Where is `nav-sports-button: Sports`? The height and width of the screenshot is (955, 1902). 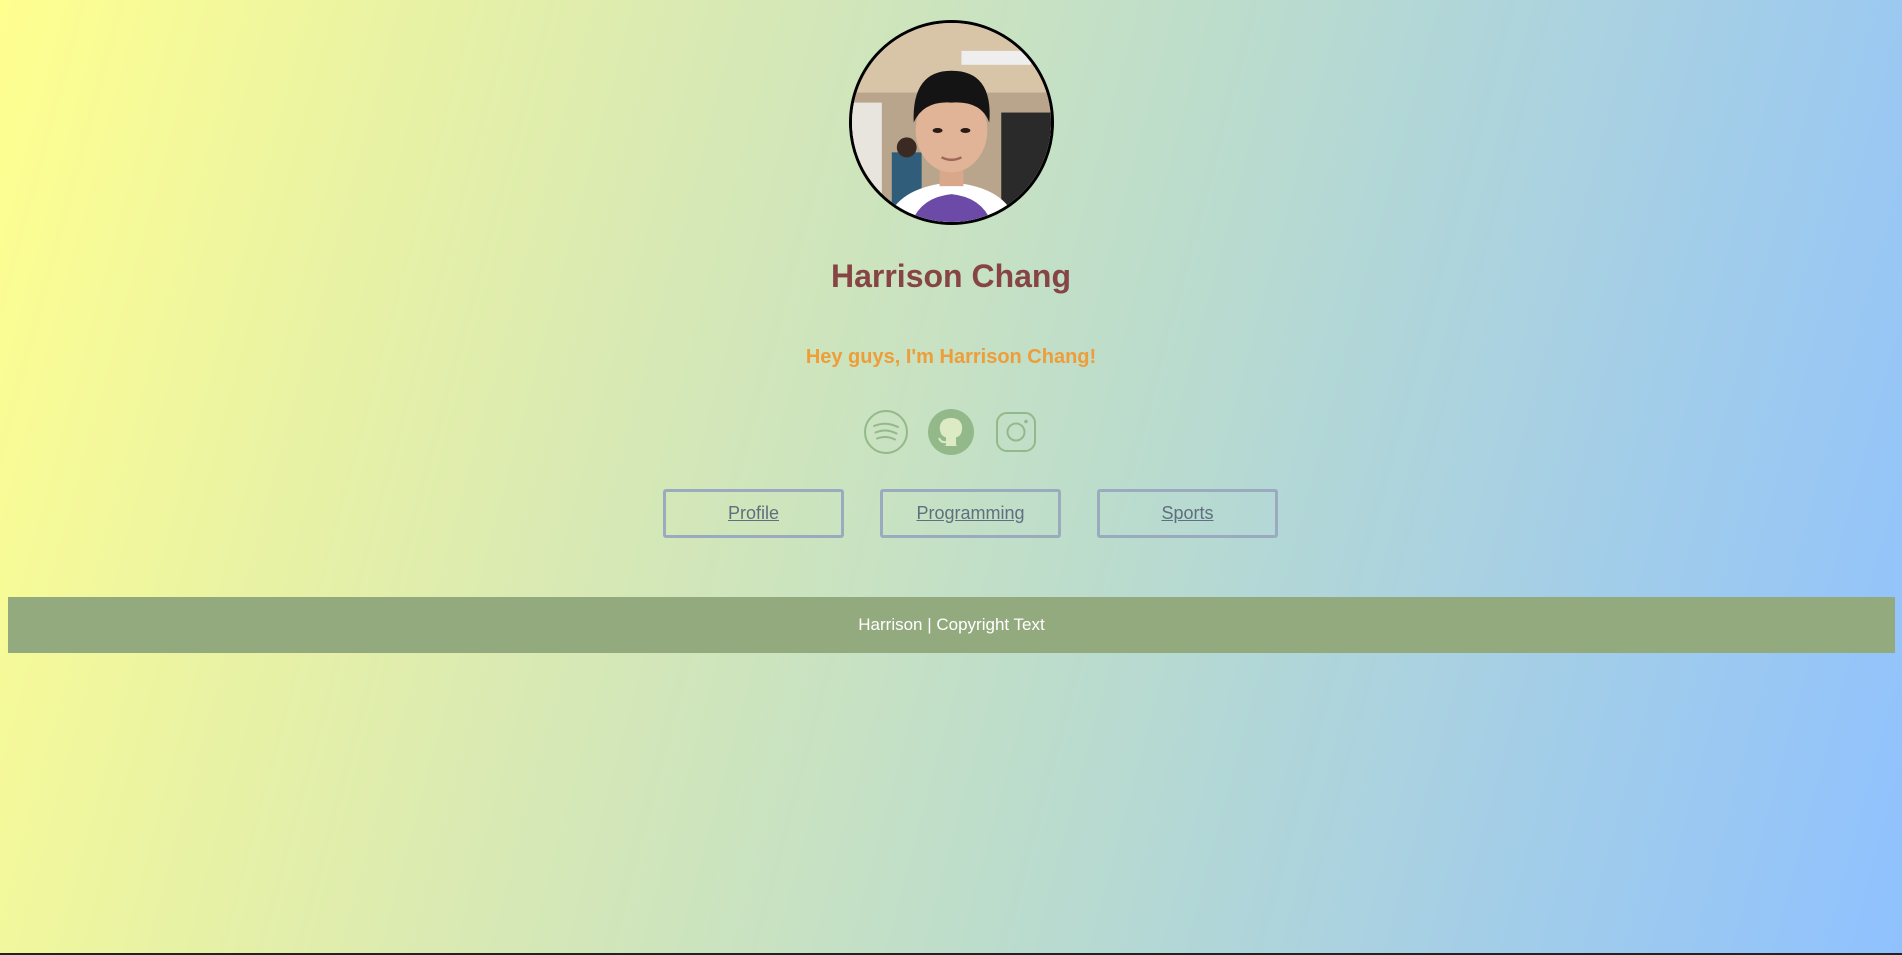 nav-sports-button: Sports is located at coordinates (1187, 513).